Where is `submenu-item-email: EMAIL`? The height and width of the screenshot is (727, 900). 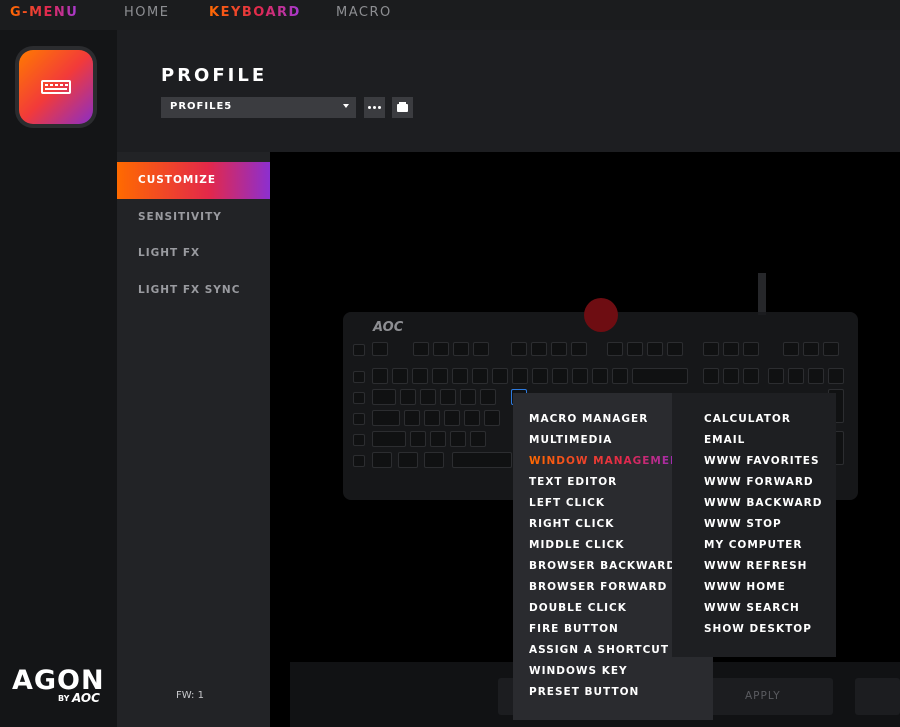
submenu-item-email: EMAIL is located at coordinates (724, 440).